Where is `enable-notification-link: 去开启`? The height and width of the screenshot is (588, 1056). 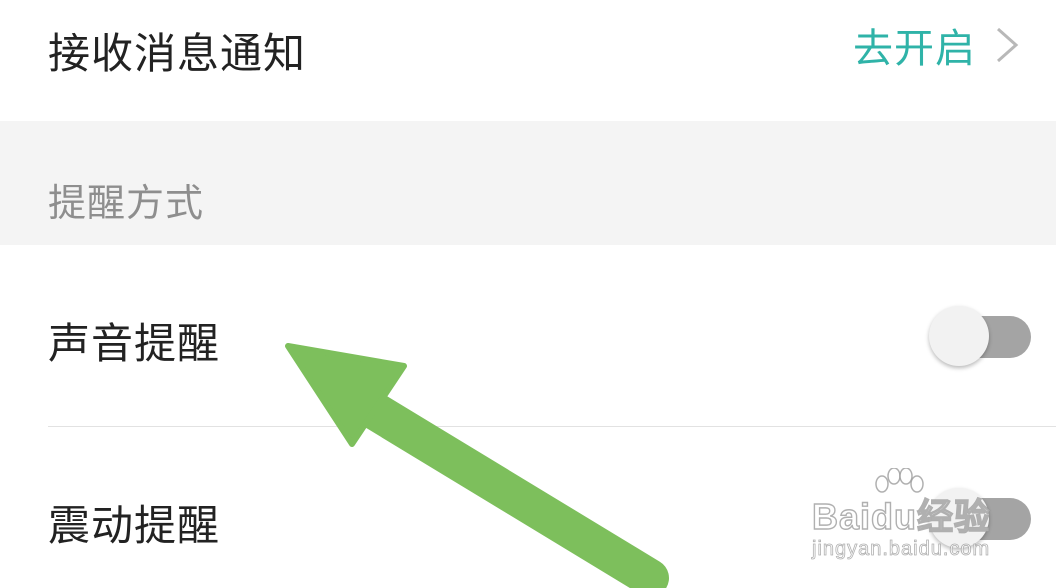
enable-notification-link: 去开启 is located at coordinates (936, 46).